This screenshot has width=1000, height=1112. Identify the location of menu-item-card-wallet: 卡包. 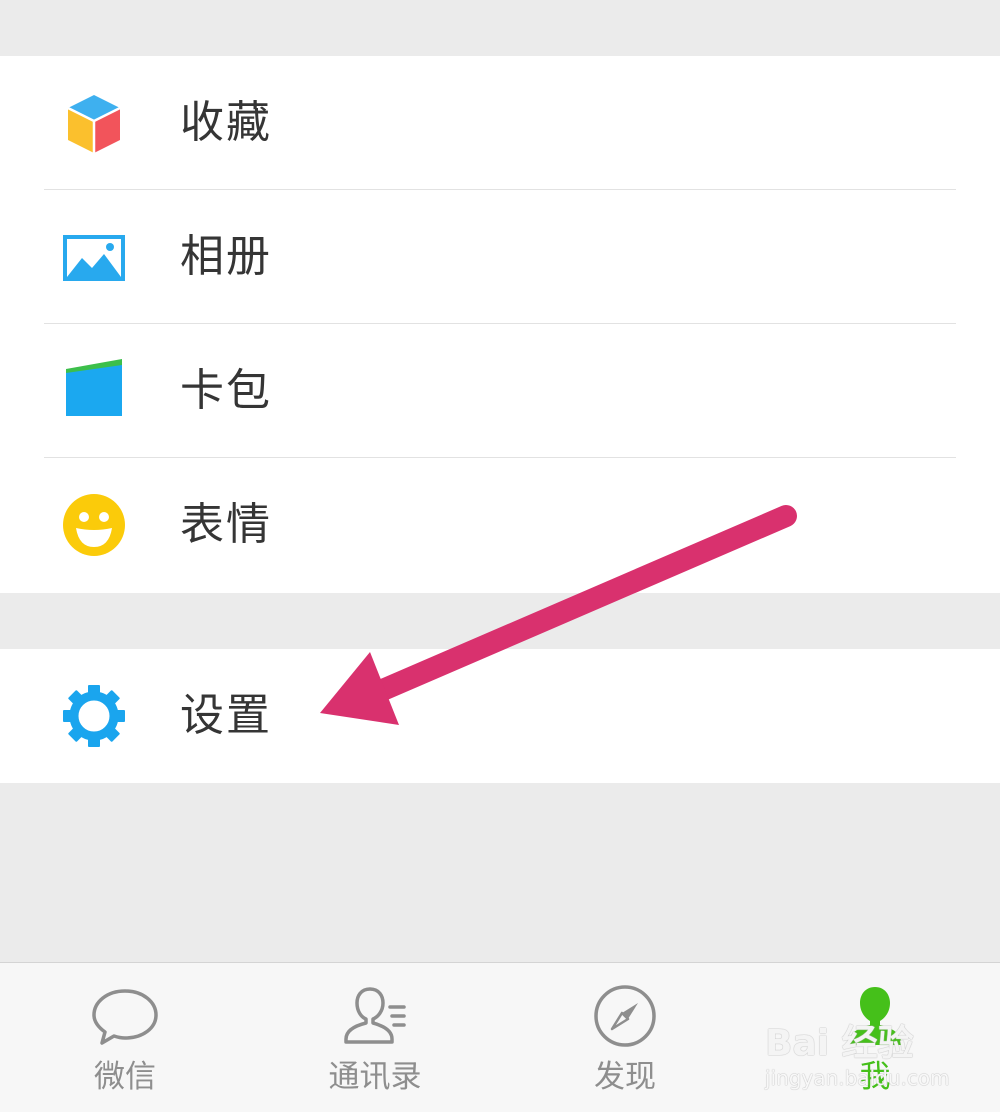
(500, 391).